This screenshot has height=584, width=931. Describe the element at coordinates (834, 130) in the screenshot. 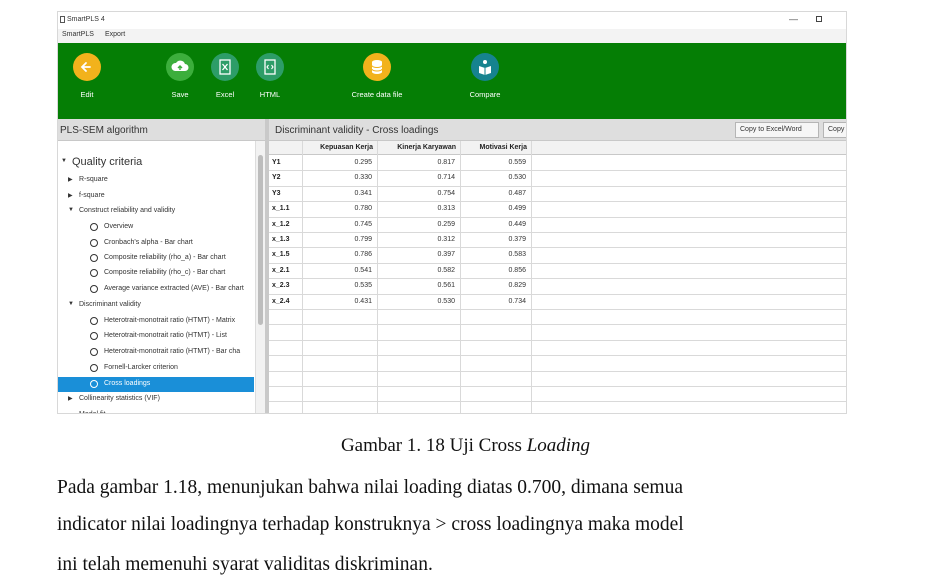

I see `copy-to-button: Copy to` at that location.